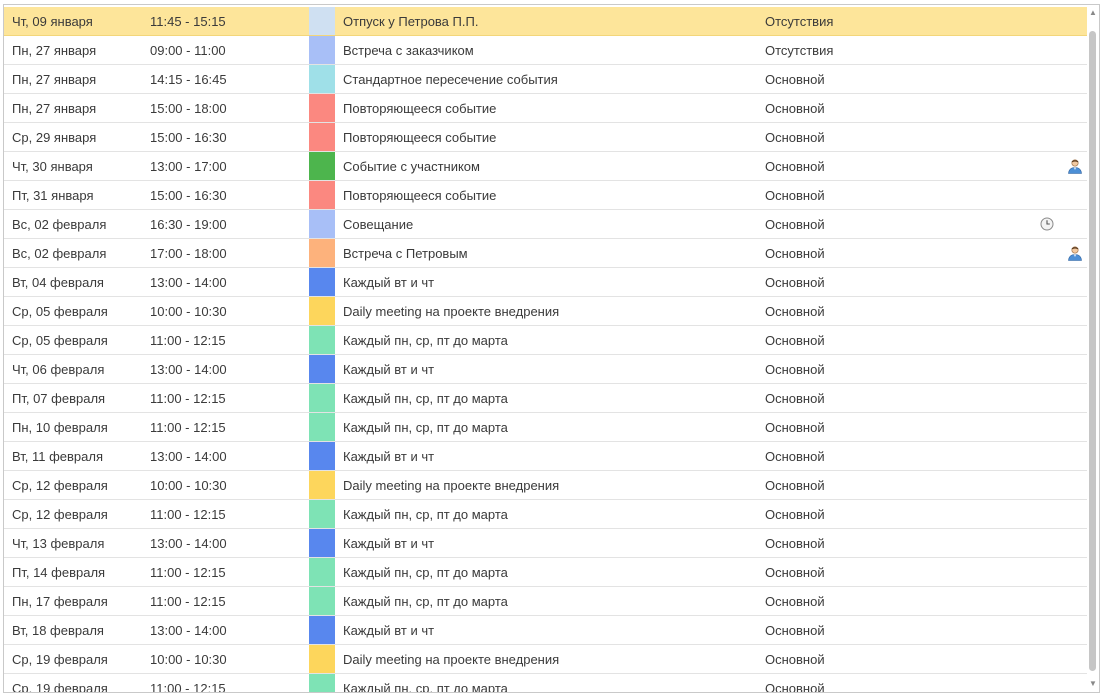  Describe the element at coordinates (1093, 13) in the screenshot. I see `scroll-up-icon: ▲` at that location.